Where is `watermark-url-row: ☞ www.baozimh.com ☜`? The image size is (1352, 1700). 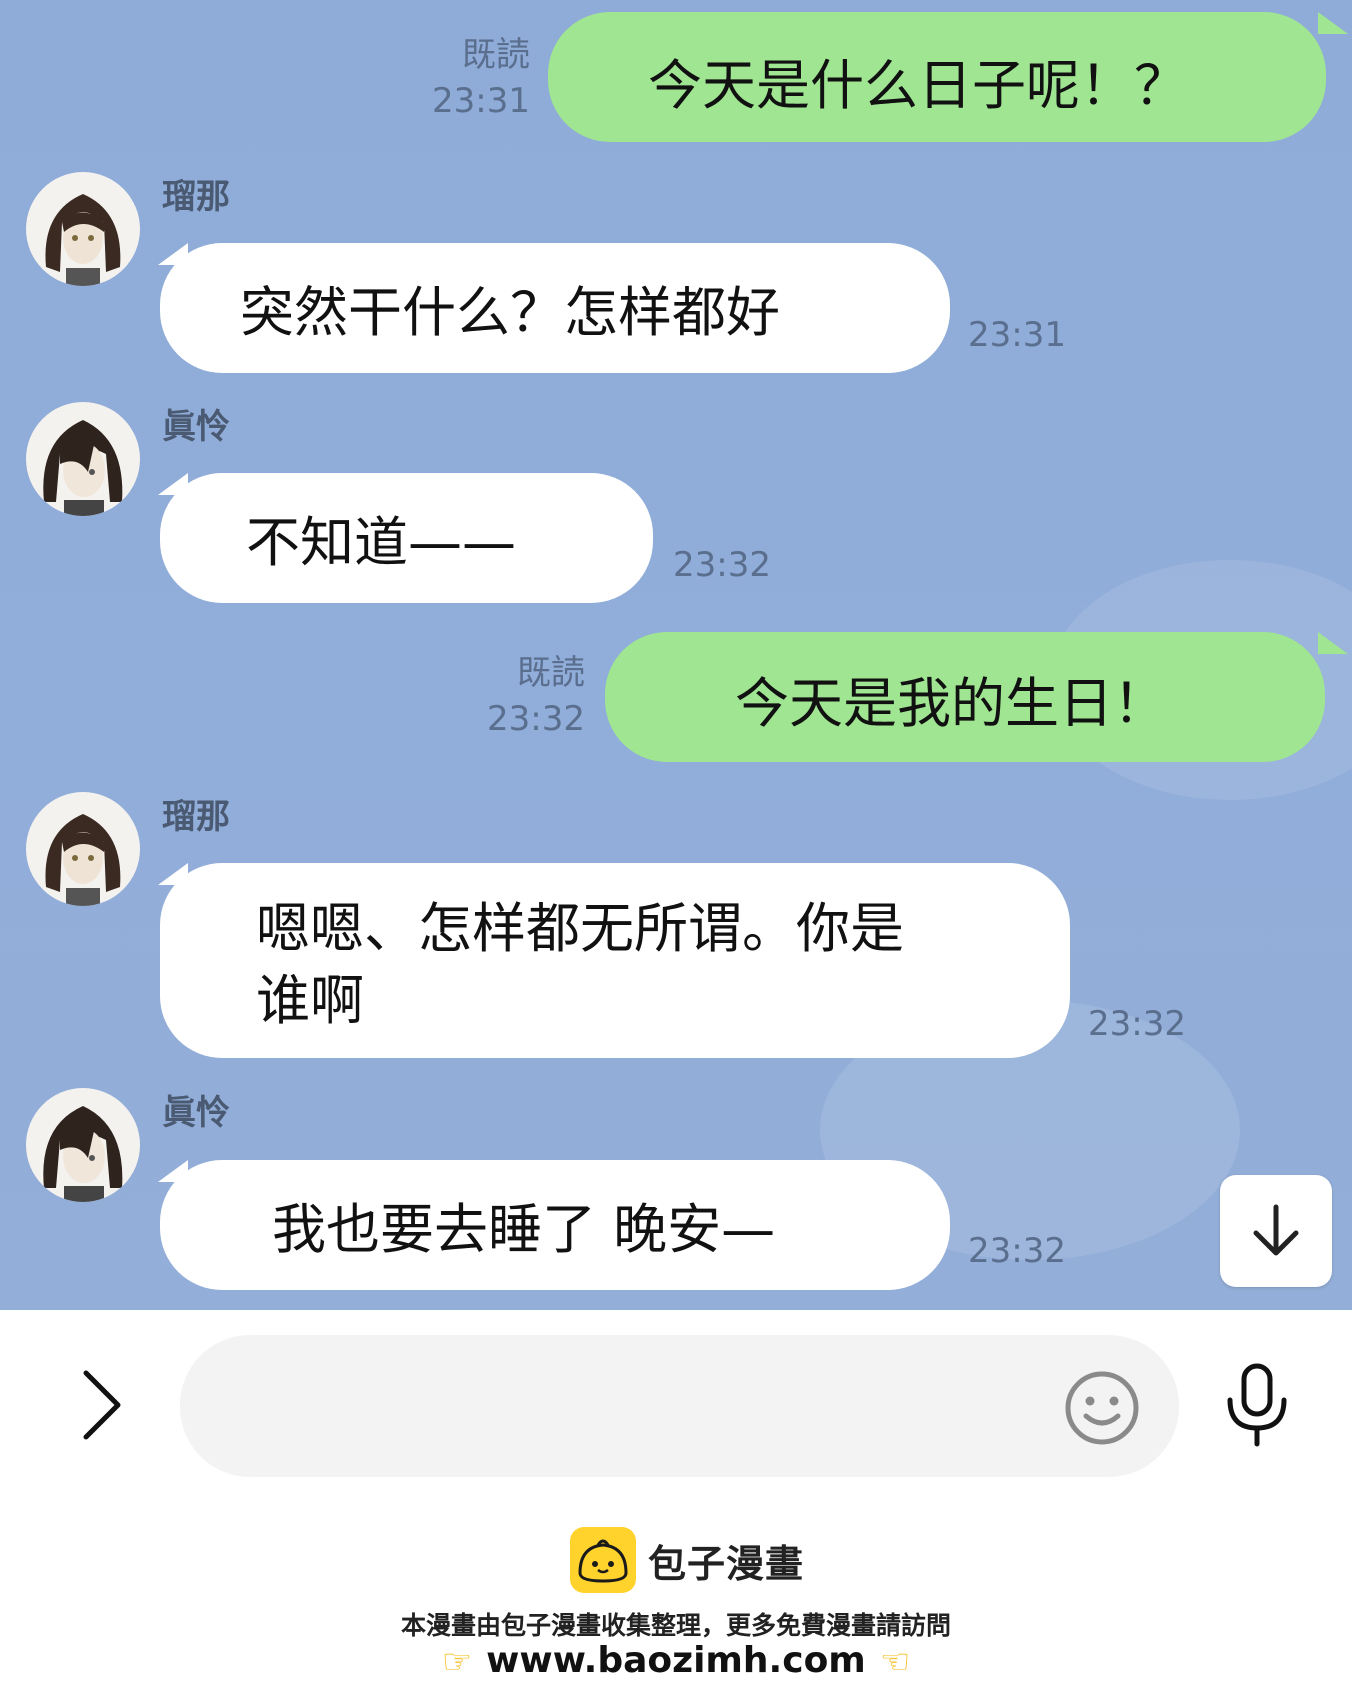 watermark-url-row: ☞ www.baozimh.com ☜ is located at coordinates (676, 1661).